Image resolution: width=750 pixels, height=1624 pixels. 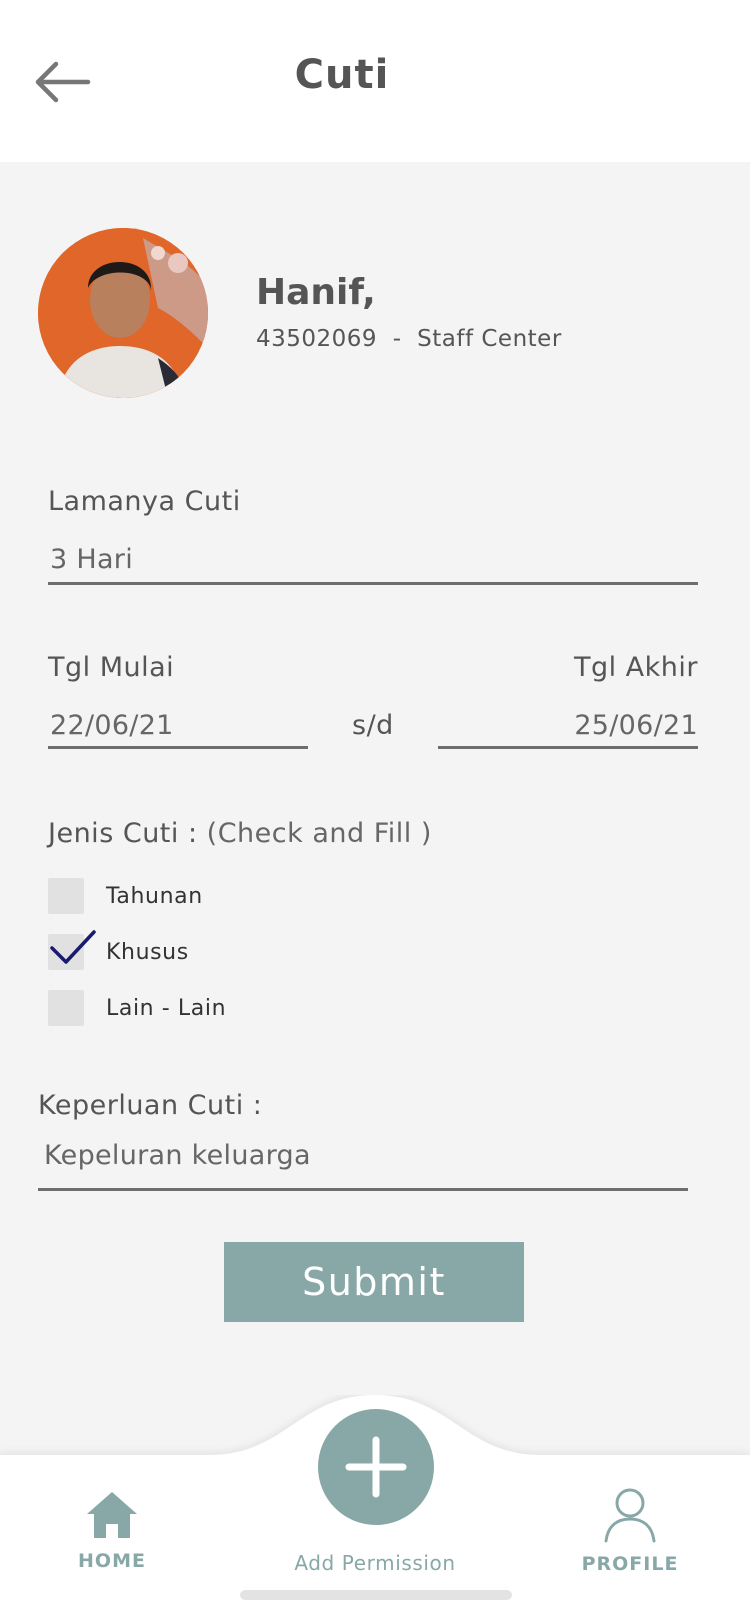 I want to click on profile-name: Hanif,, so click(x=316, y=292).